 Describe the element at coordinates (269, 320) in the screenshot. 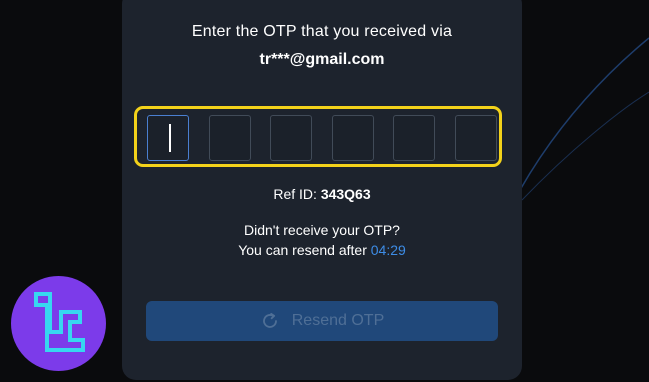

I see `refresh-icon` at that location.